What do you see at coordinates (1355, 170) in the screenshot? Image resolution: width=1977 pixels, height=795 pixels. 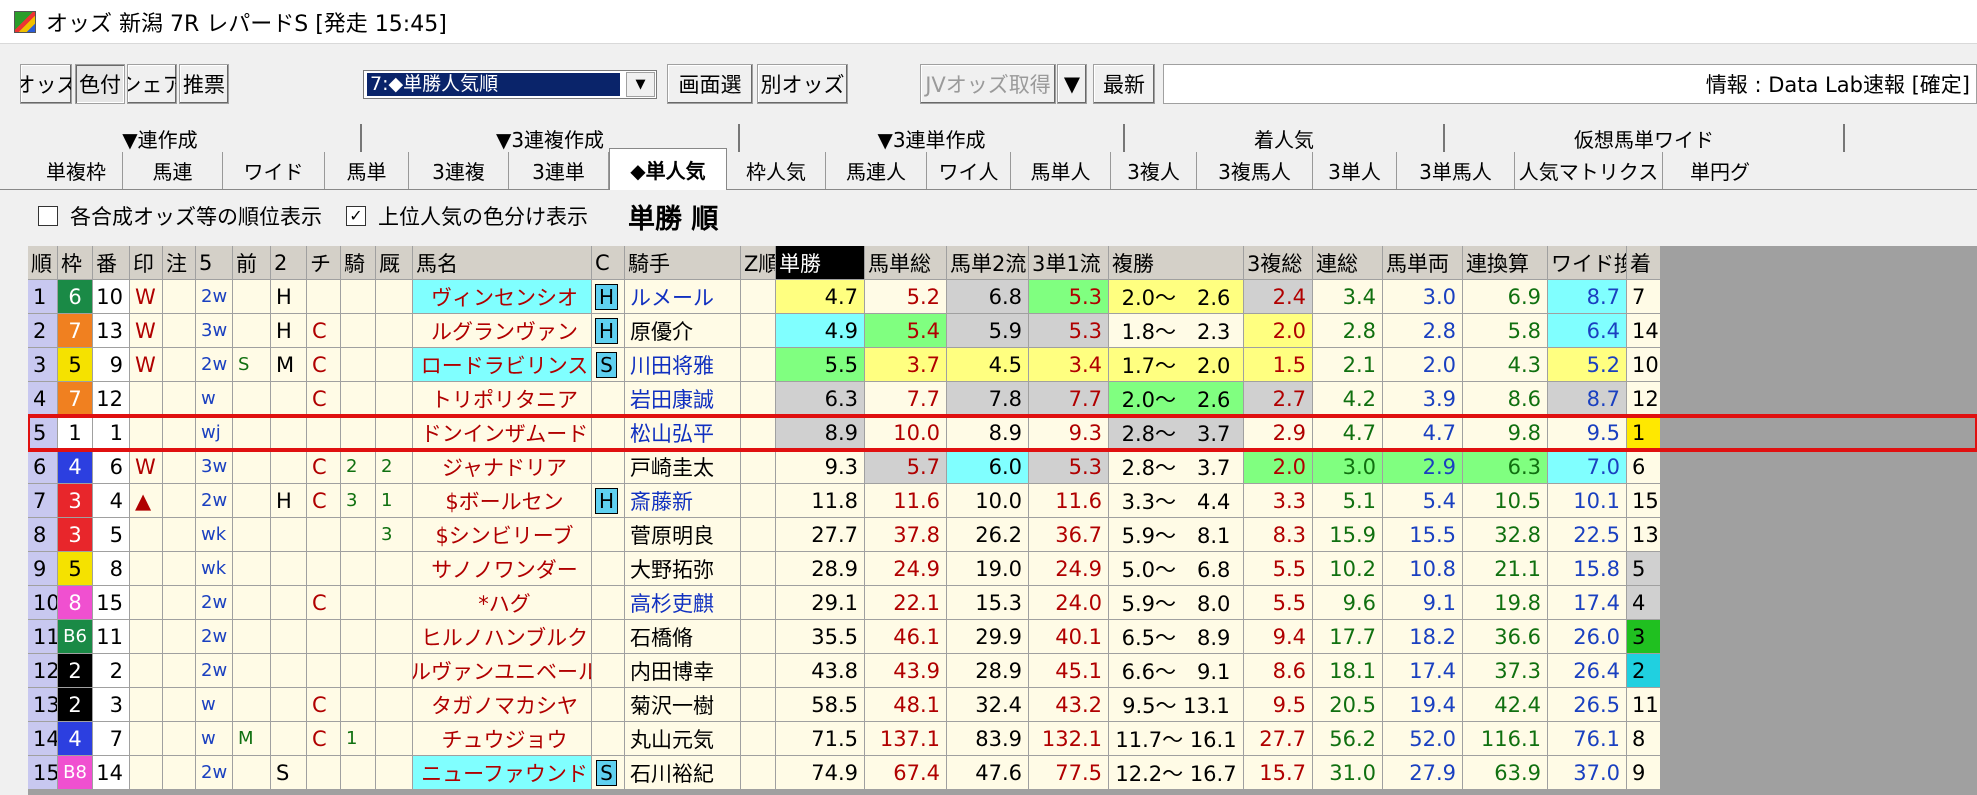 I see `tab-santan-popularity: 3単人` at bounding box center [1355, 170].